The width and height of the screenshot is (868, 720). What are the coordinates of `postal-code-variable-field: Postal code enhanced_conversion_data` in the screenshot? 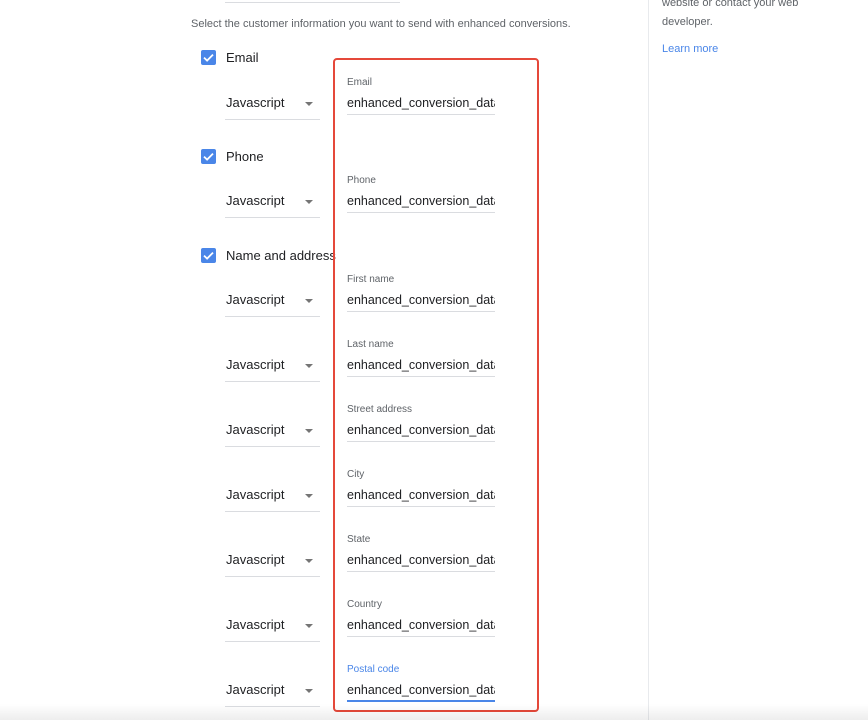 It's located at (421, 682).